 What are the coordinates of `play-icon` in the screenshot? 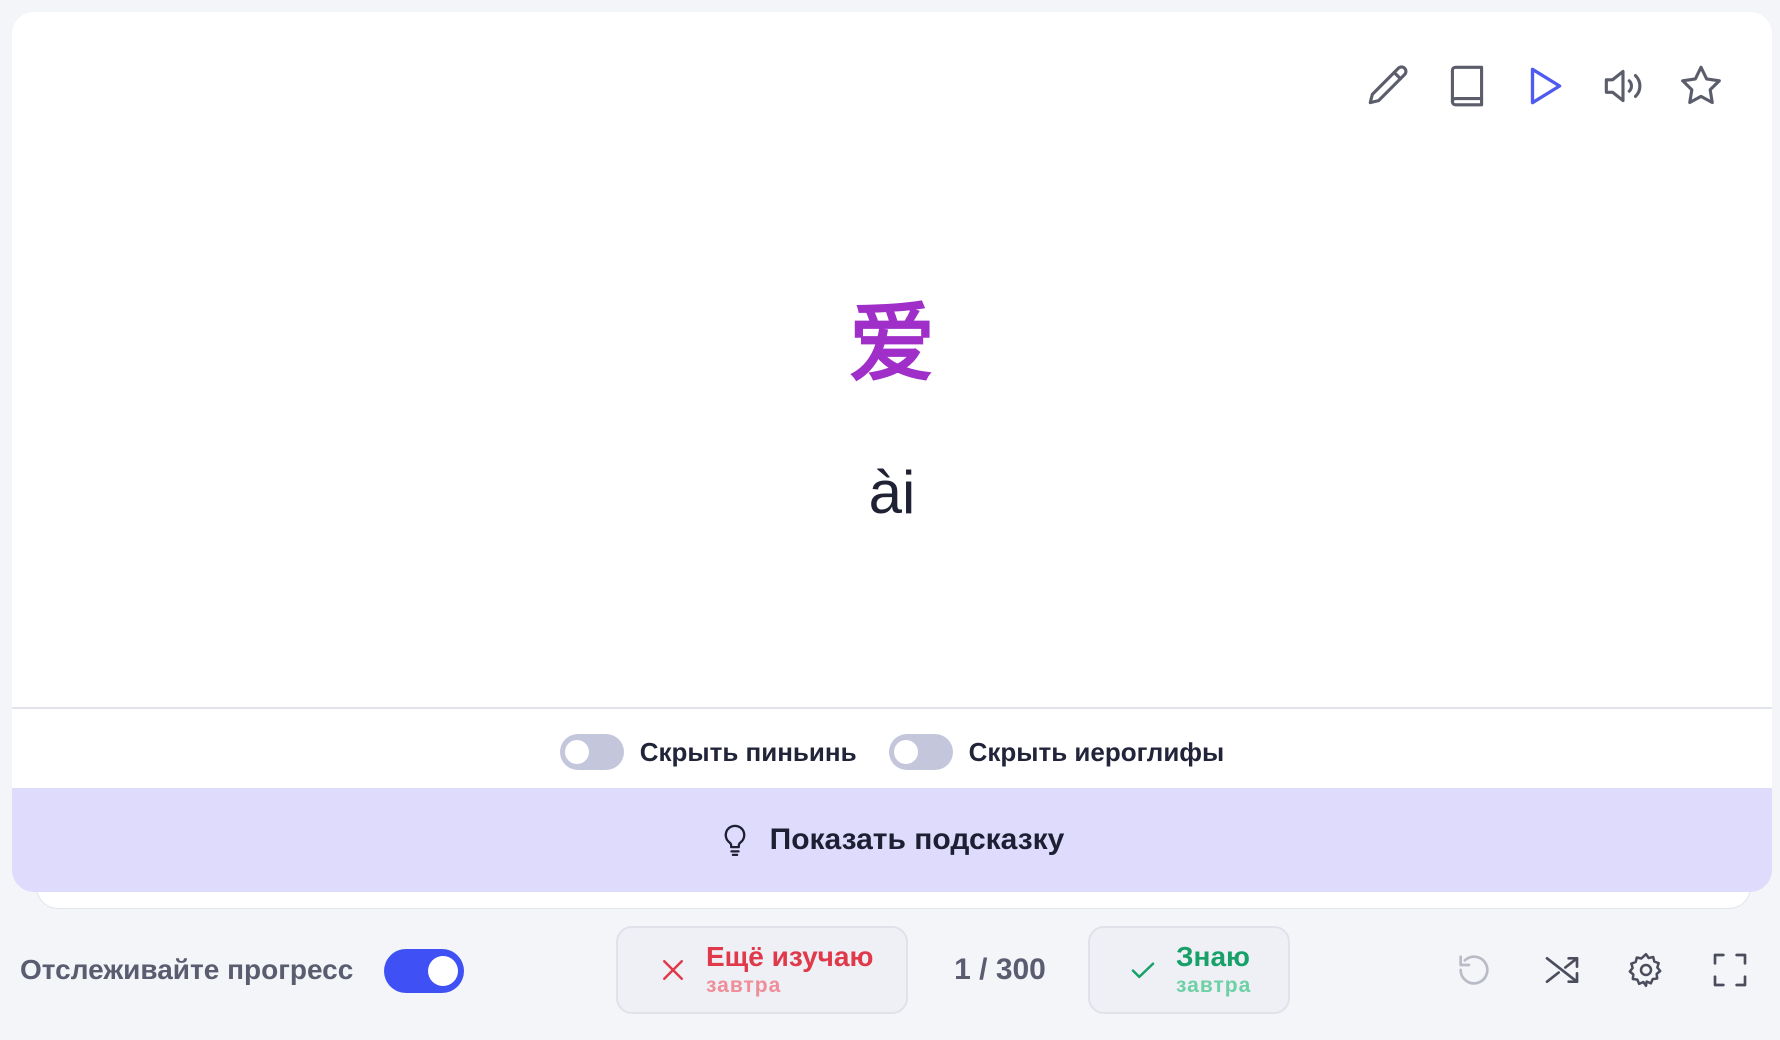 It's located at (1546, 86).